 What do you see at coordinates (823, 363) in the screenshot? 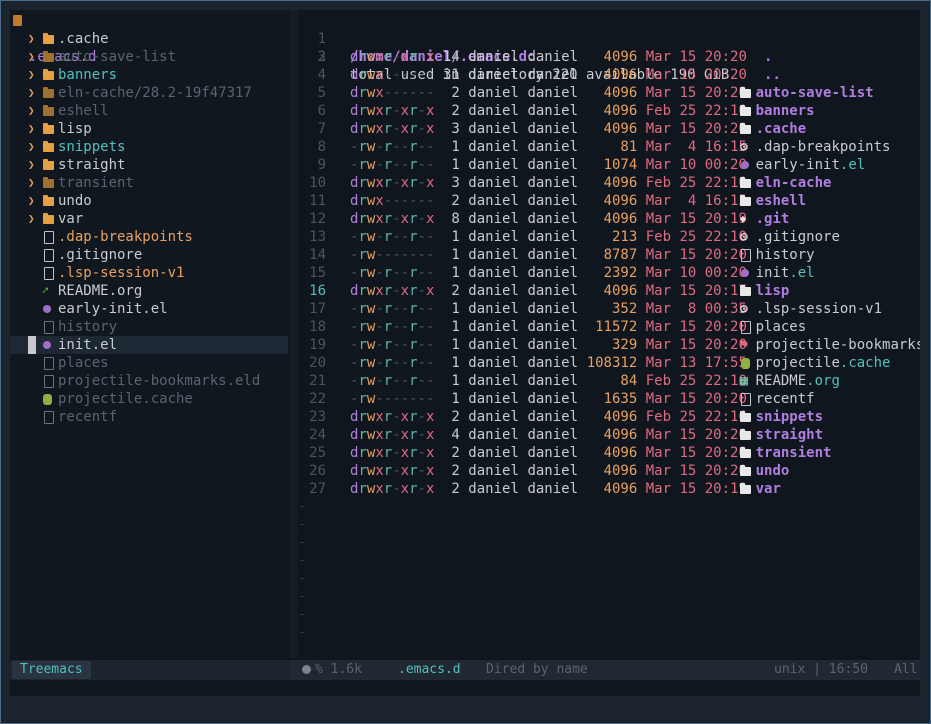
I see `file-name: projectile.cache` at bounding box center [823, 363].